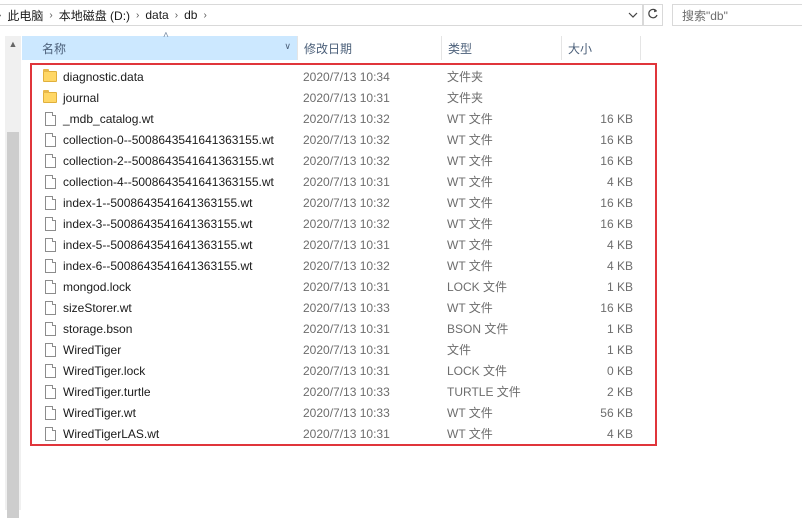  What do you see at coordinates (619, 286) in the screenshot?
I see `file-size: 1 KB` at bounding box center [619, 286].